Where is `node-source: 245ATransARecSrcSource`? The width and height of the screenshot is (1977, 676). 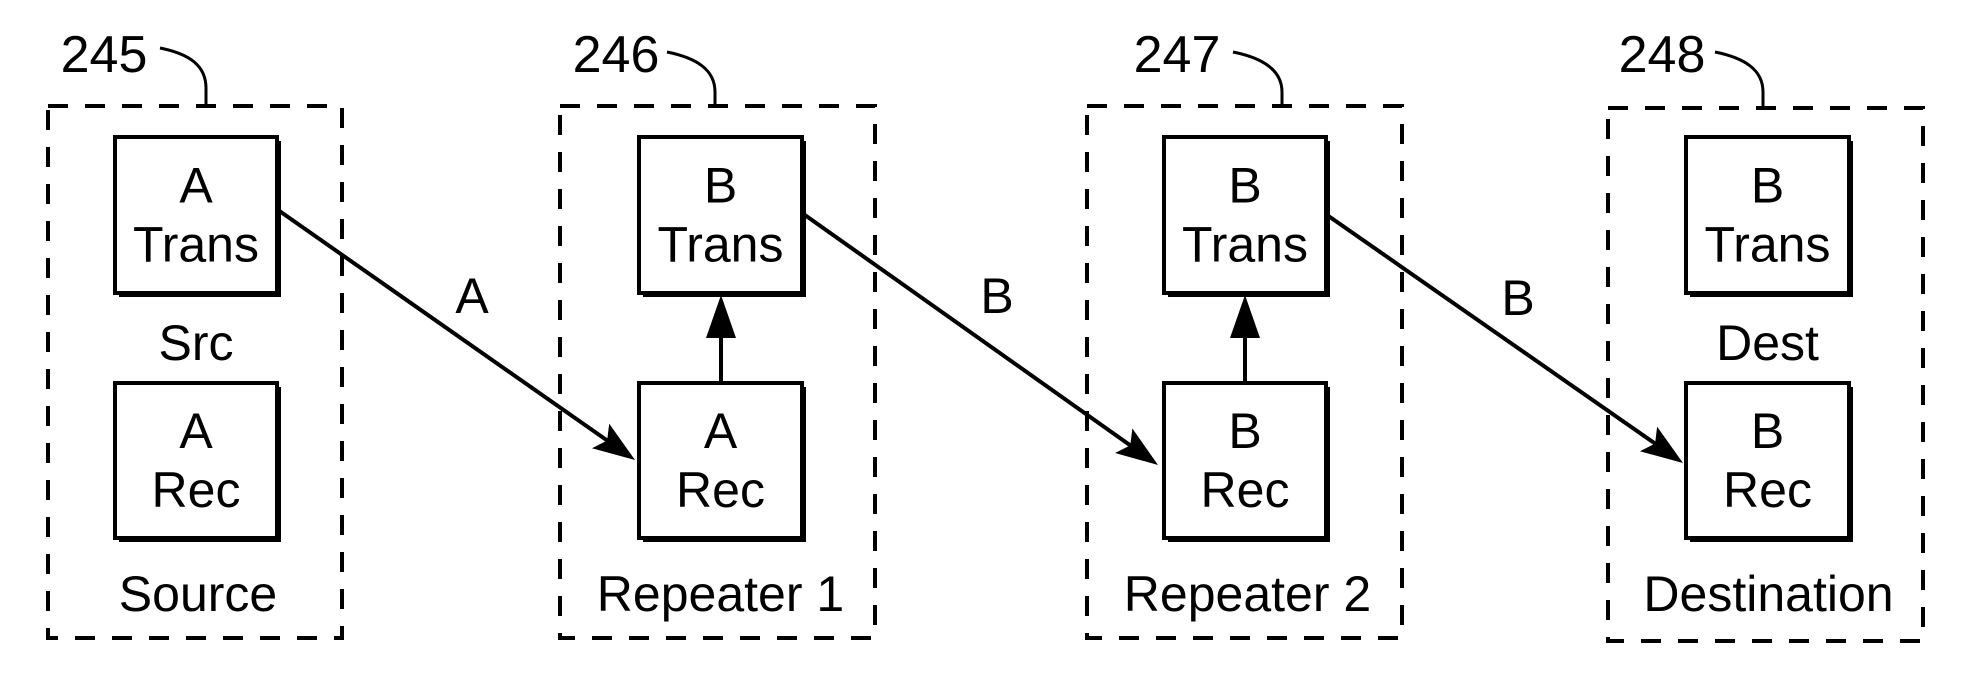
node-source: 245ATransARecSrcSource is located at coordinates (195, 333).